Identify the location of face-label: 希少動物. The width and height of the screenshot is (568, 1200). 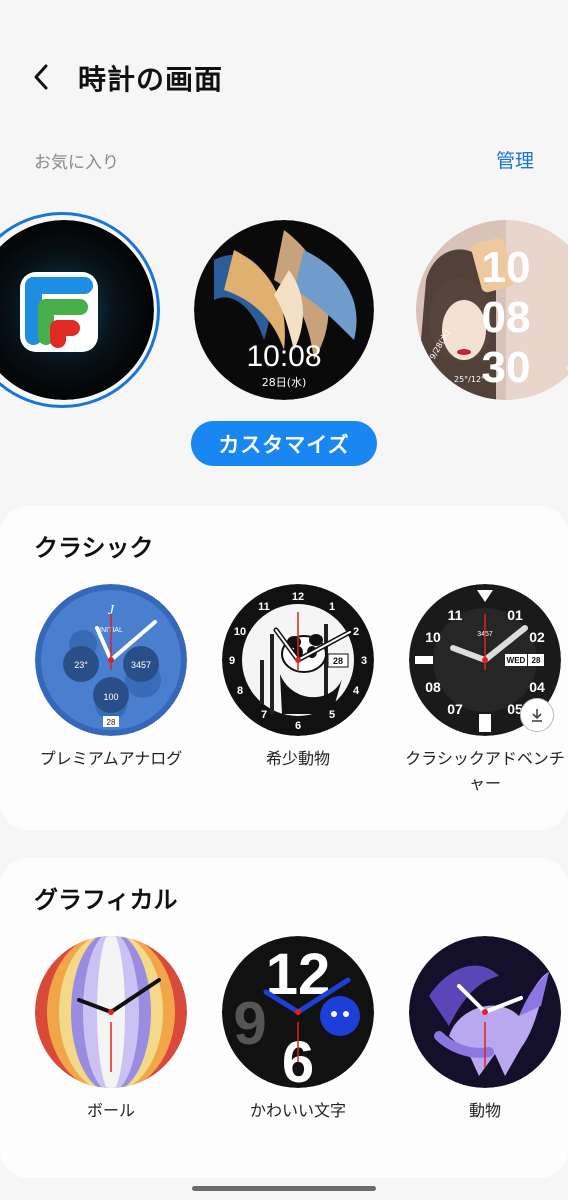
(297, 758).